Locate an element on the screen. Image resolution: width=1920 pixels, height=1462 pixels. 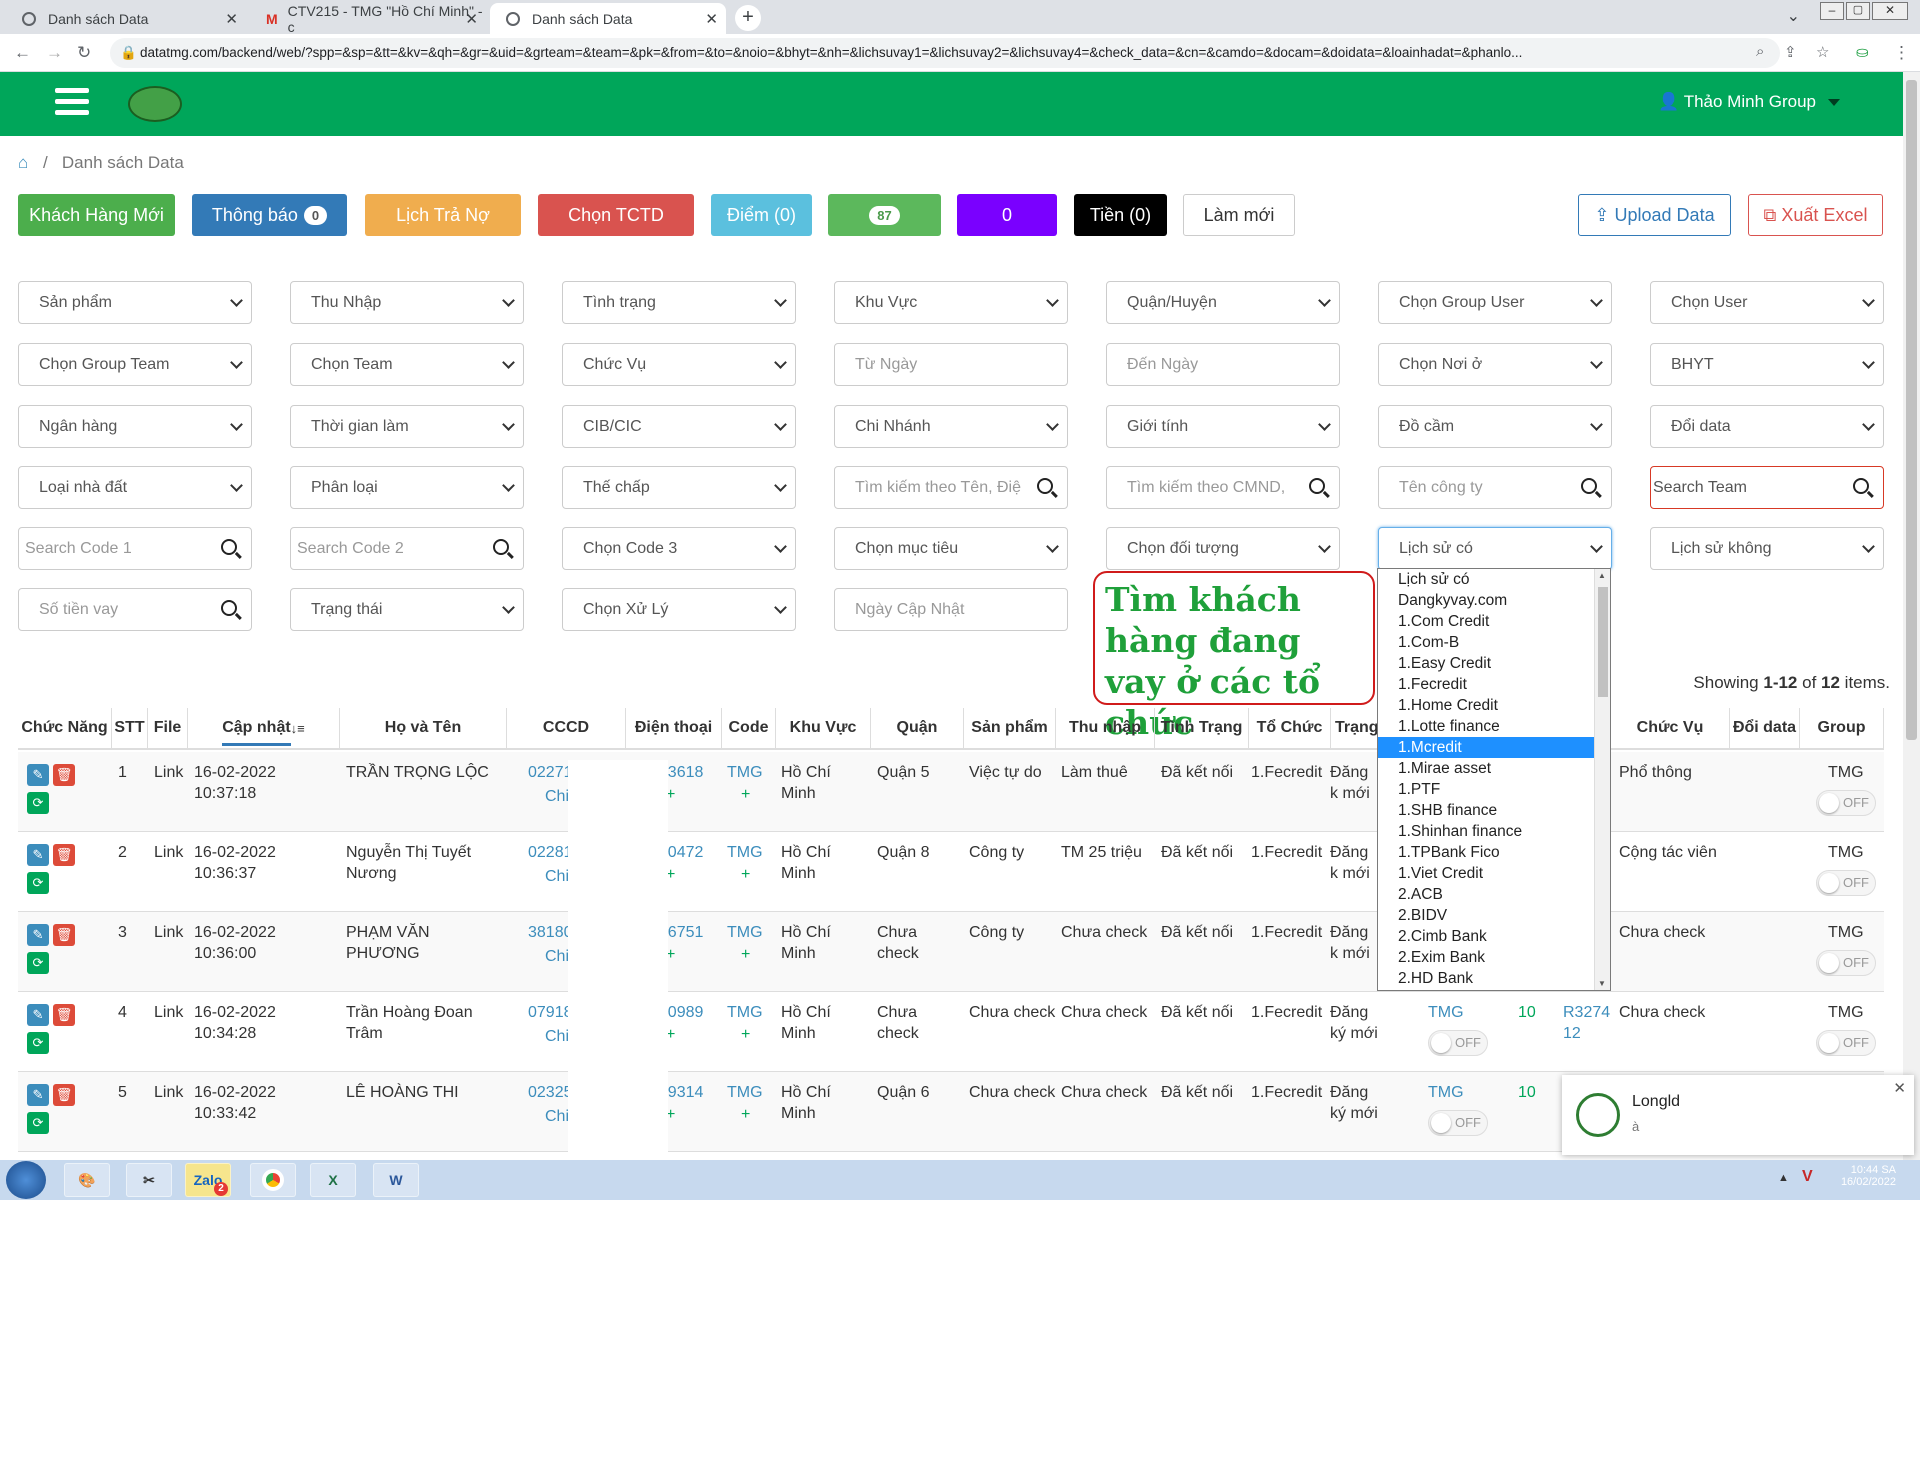
upload-data-button: ⇪ Upload Data is located at coordinates (1654, 215).